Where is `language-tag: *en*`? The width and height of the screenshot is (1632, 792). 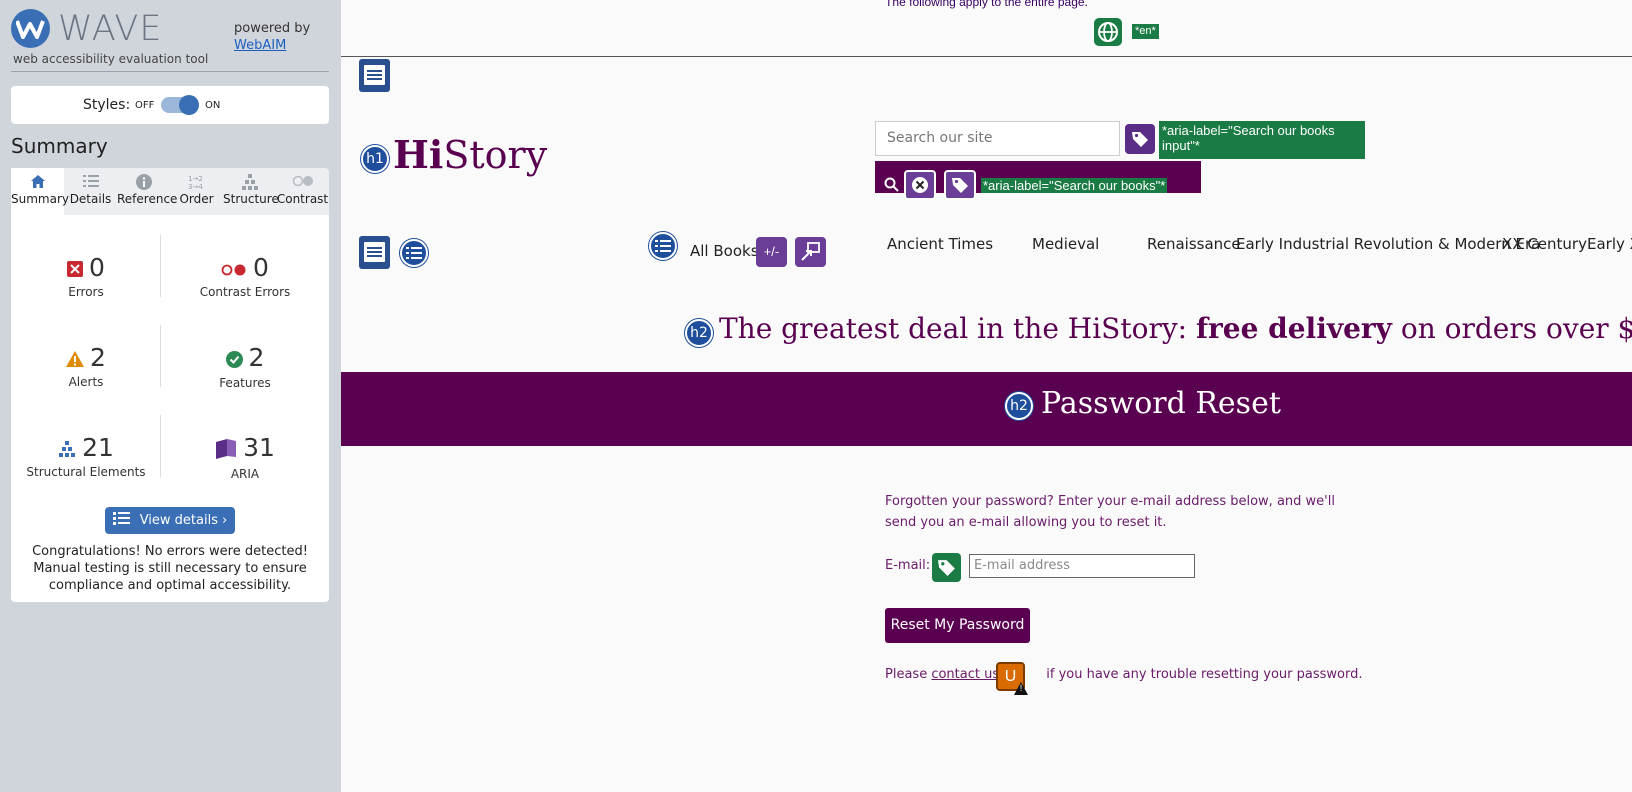
language-tag: *en* is located at coordinates (1145, 31).